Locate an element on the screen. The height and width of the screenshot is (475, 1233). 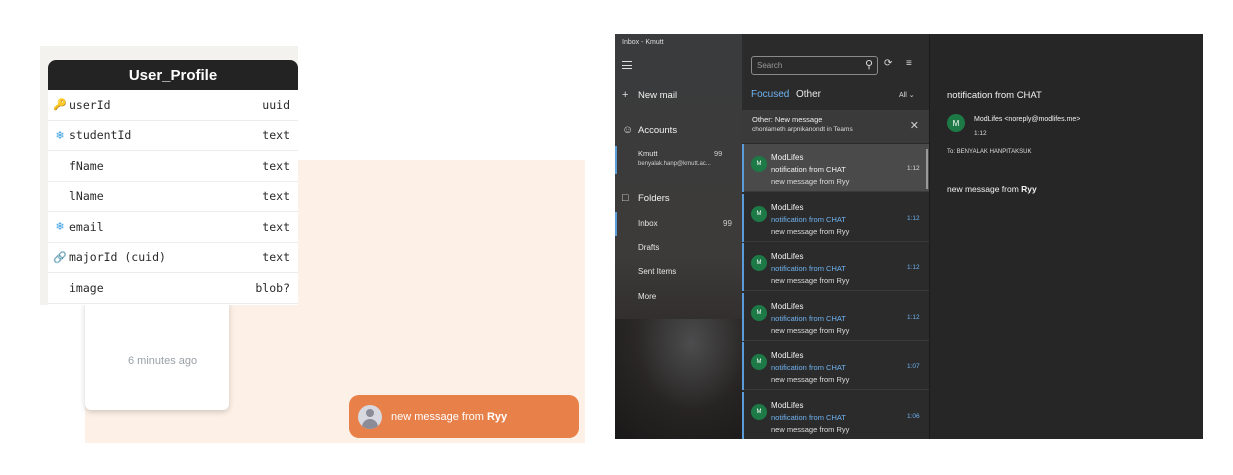
account-unread-count: 99 is located at coordinates (718, 153).